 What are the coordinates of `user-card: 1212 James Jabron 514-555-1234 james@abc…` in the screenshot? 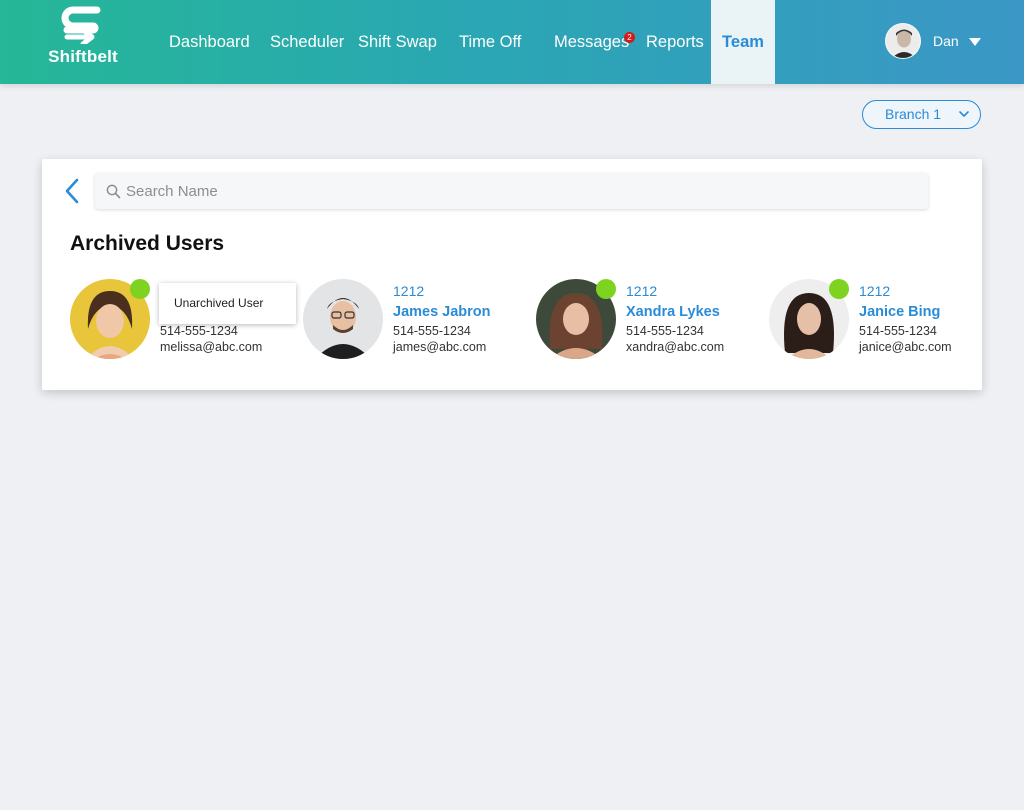 It's located at (418, 320).